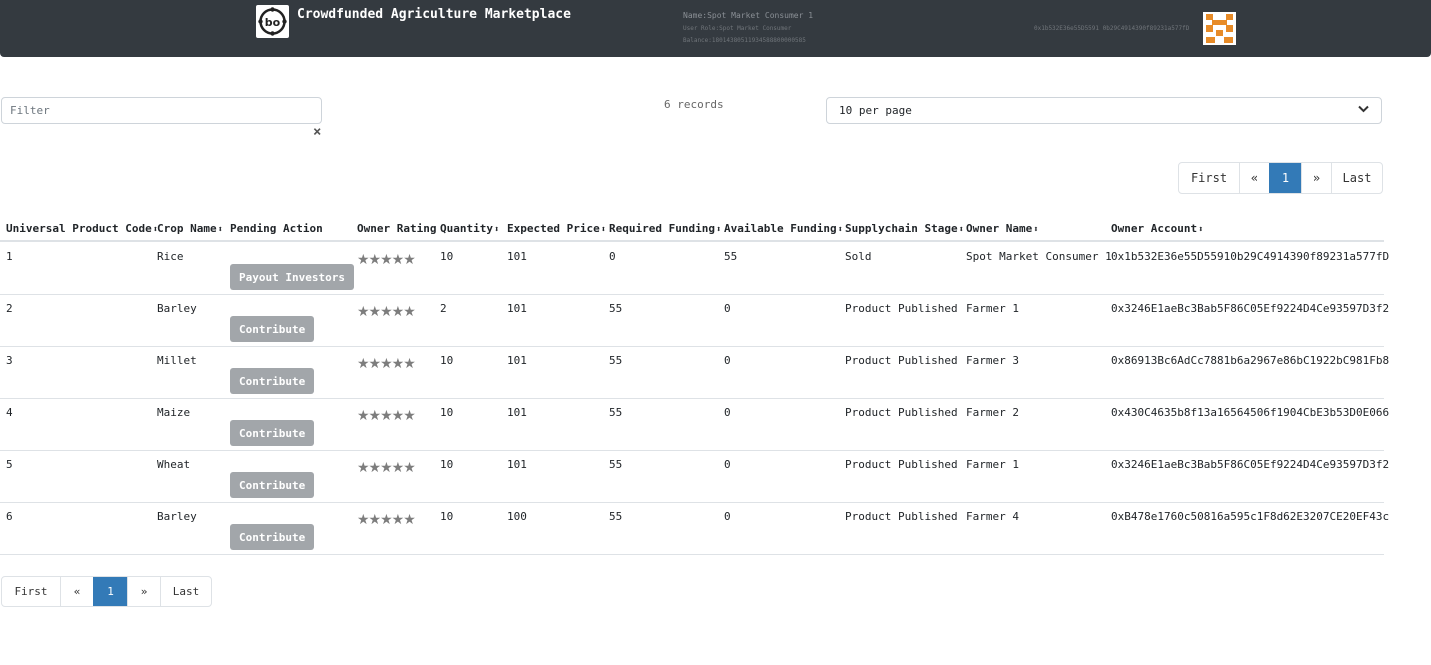  What do you see at coordinates (875, 110) in the screenshot?
I see `per-page-value: 10 per page` at bounding box center [875, 110].